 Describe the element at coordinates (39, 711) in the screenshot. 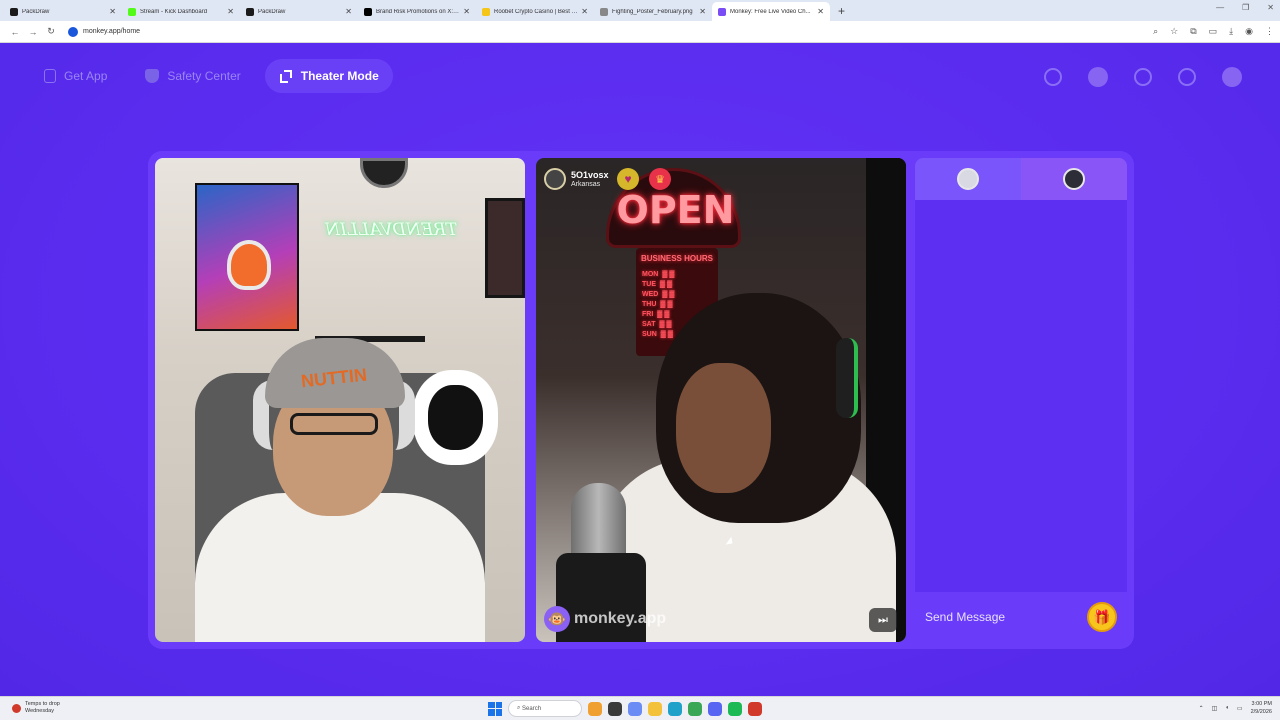

I see `weather-line-2: Wednesday` at that location.